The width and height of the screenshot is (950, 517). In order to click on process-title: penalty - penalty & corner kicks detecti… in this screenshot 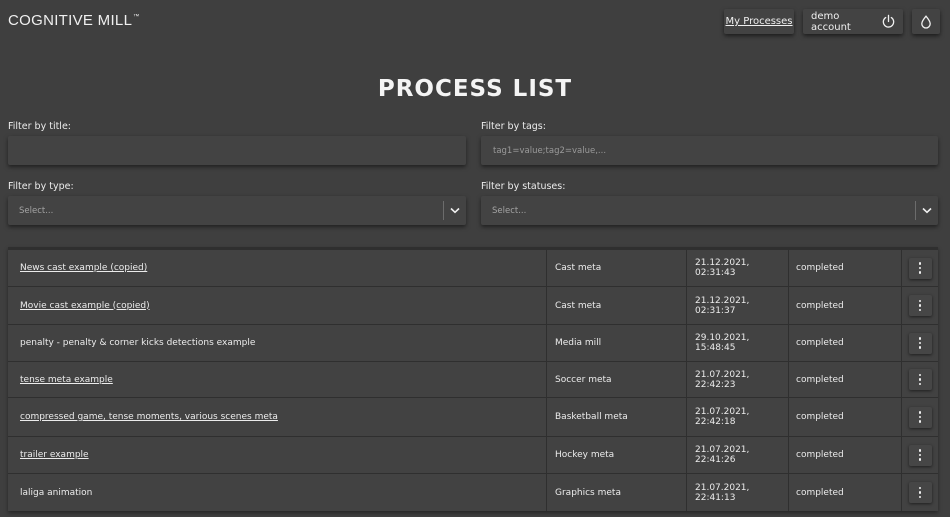, I will do `click(138, 343)`.